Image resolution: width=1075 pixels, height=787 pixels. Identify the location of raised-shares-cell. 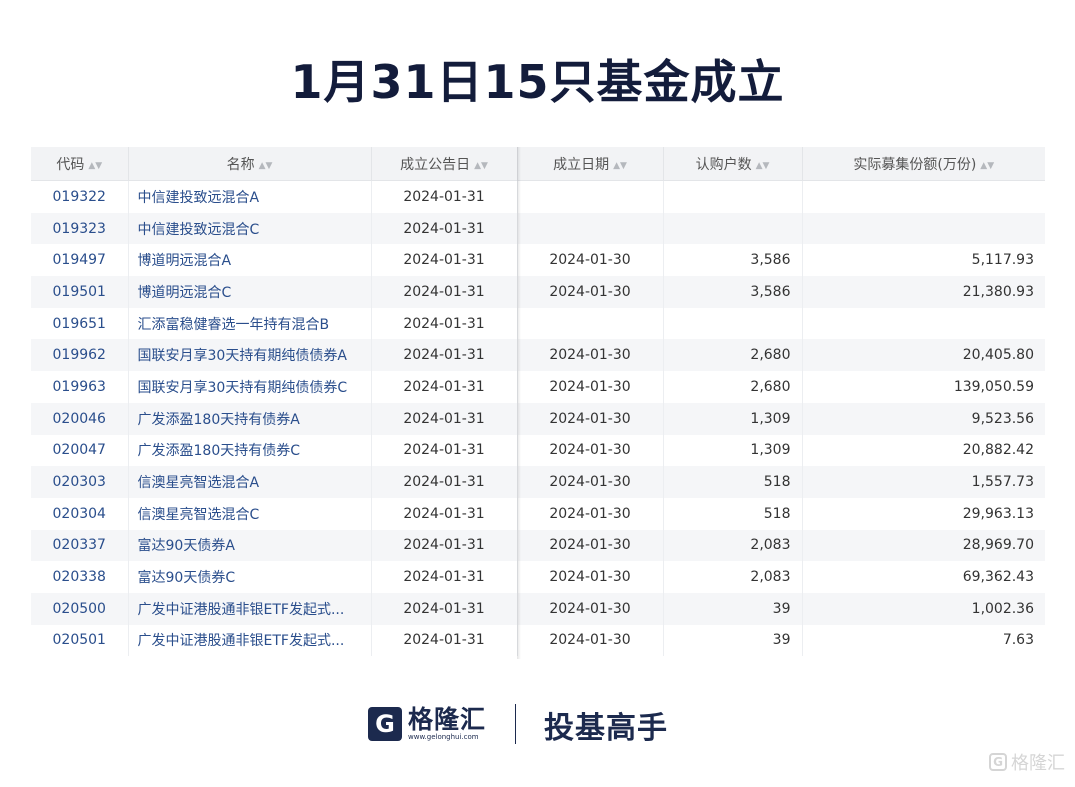
(923, 324).